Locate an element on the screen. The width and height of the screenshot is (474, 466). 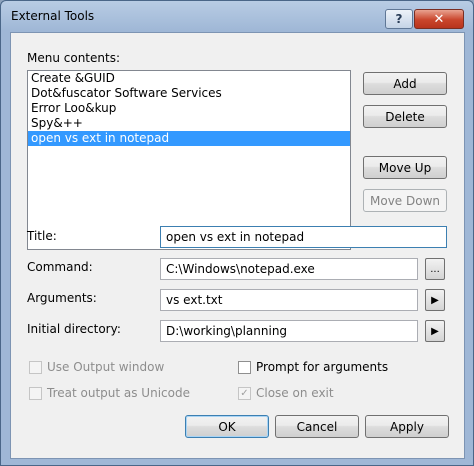
menu-contents-label: Menu contents: is located at coordinates (73, 58).